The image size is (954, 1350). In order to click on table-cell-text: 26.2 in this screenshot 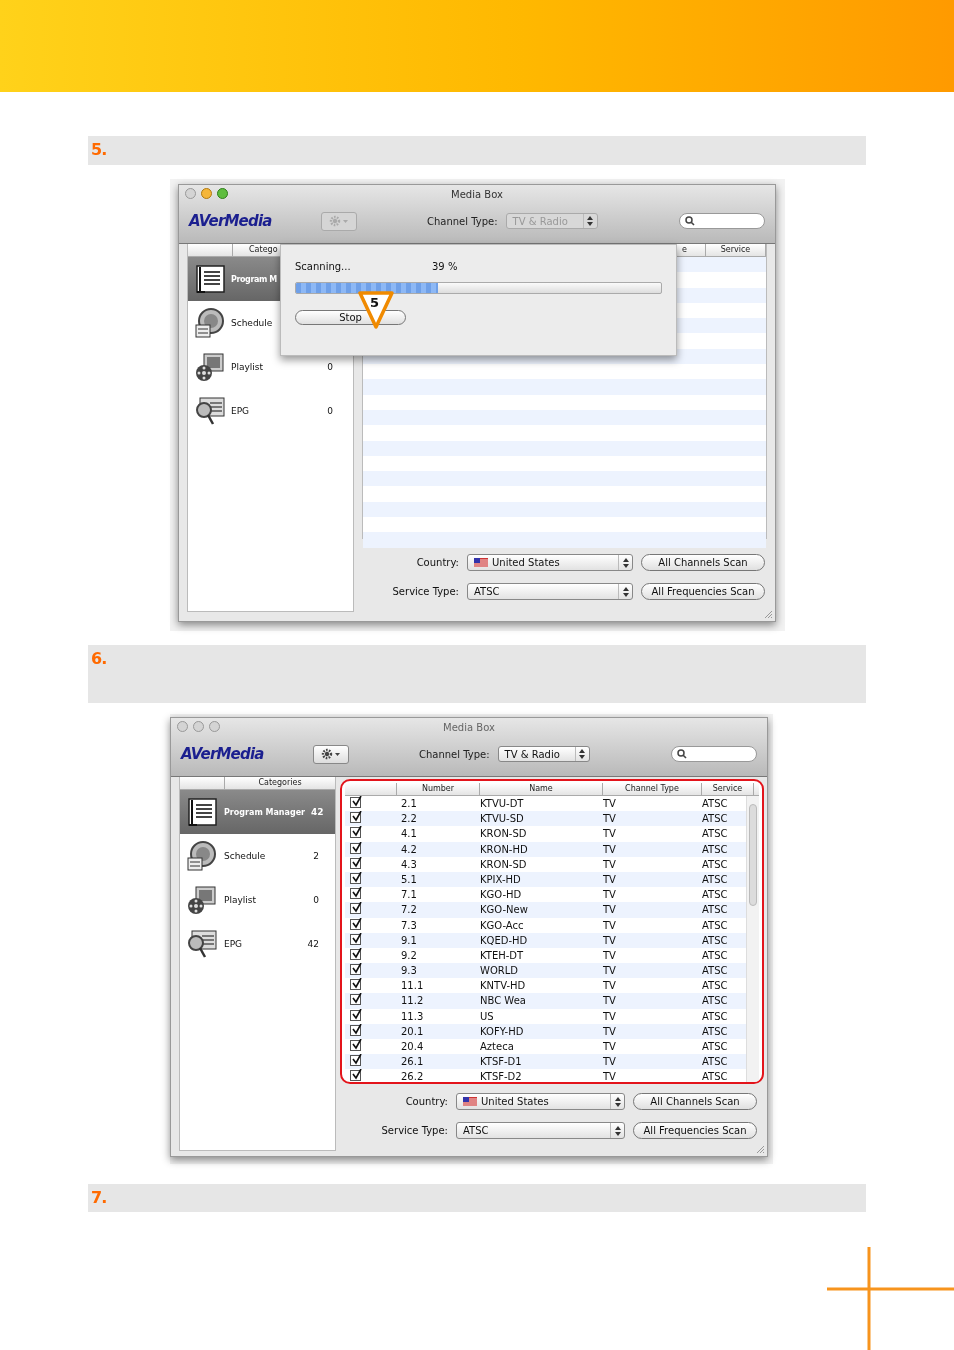, I will do `click(412, 1076)`.